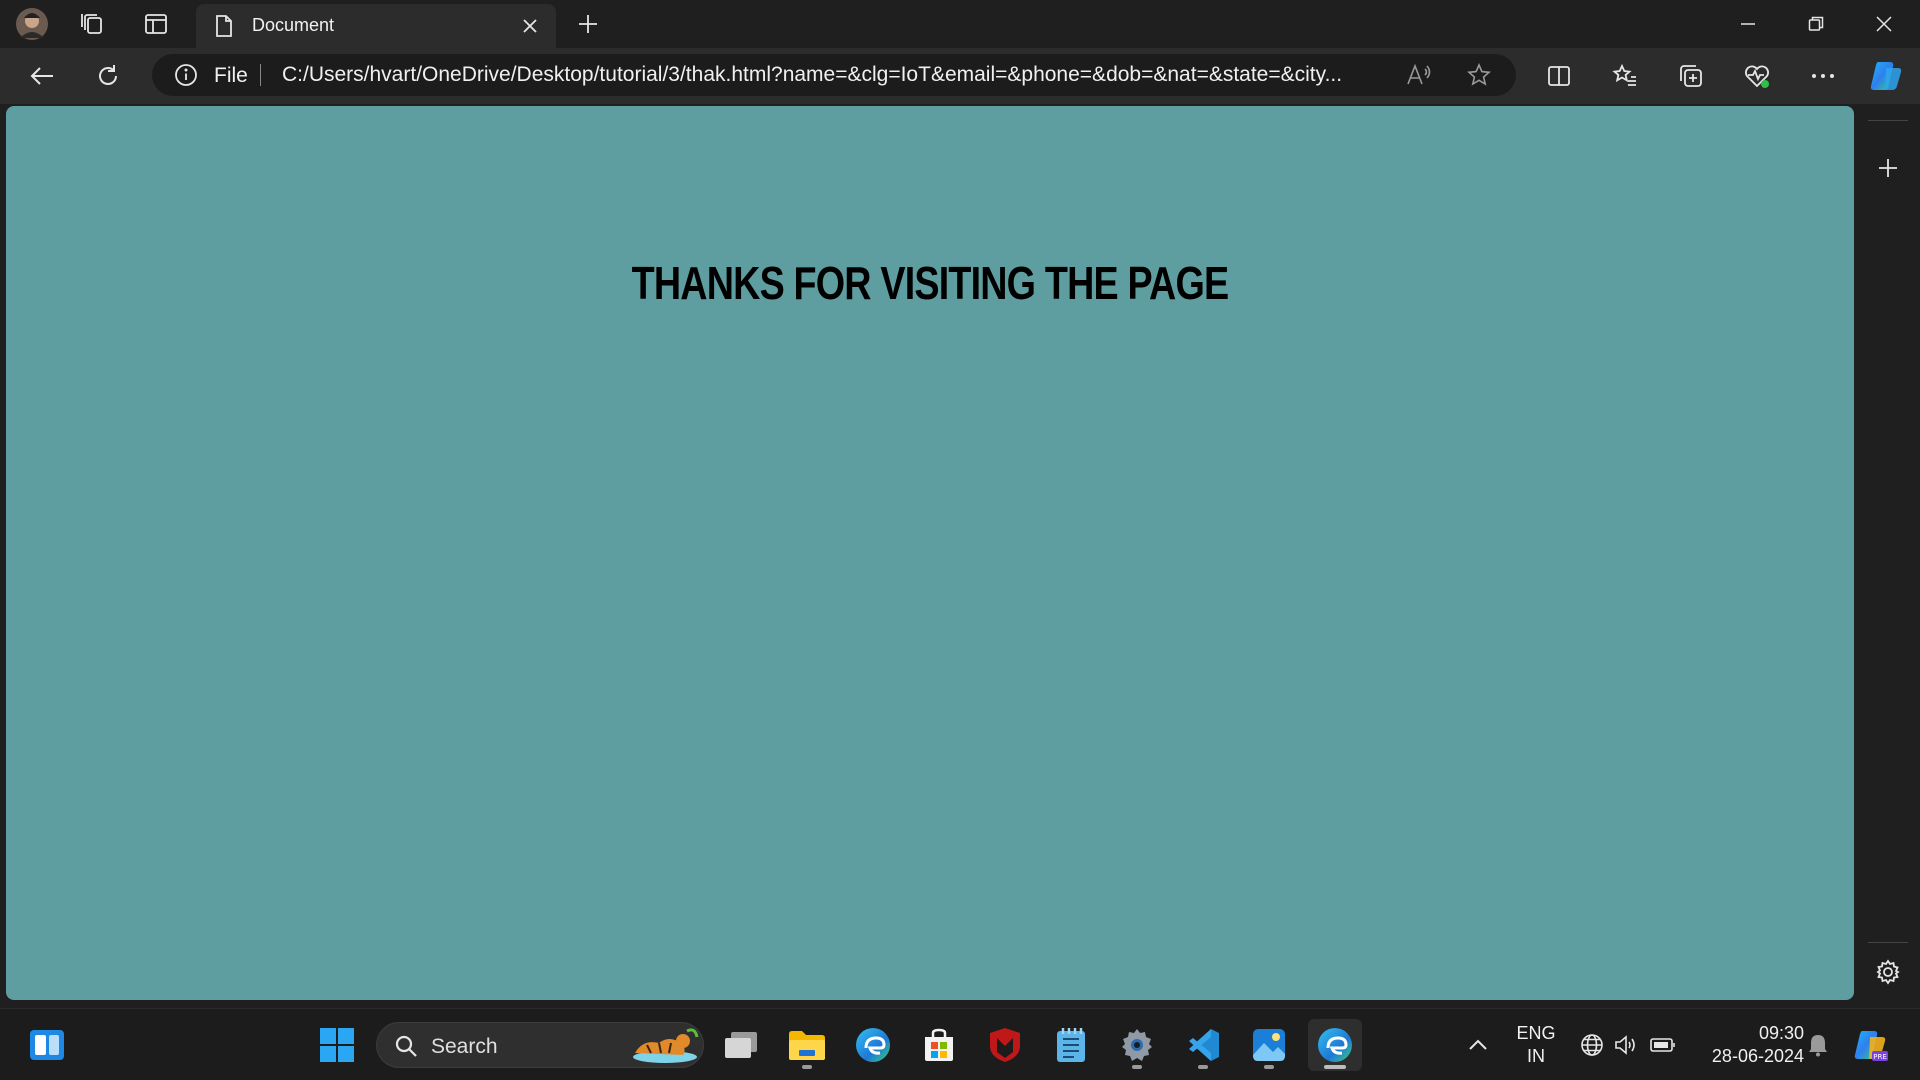  Describe the element at coordinates (1559, 76) in the screenshot. I see `split-screen-icon` at that location.